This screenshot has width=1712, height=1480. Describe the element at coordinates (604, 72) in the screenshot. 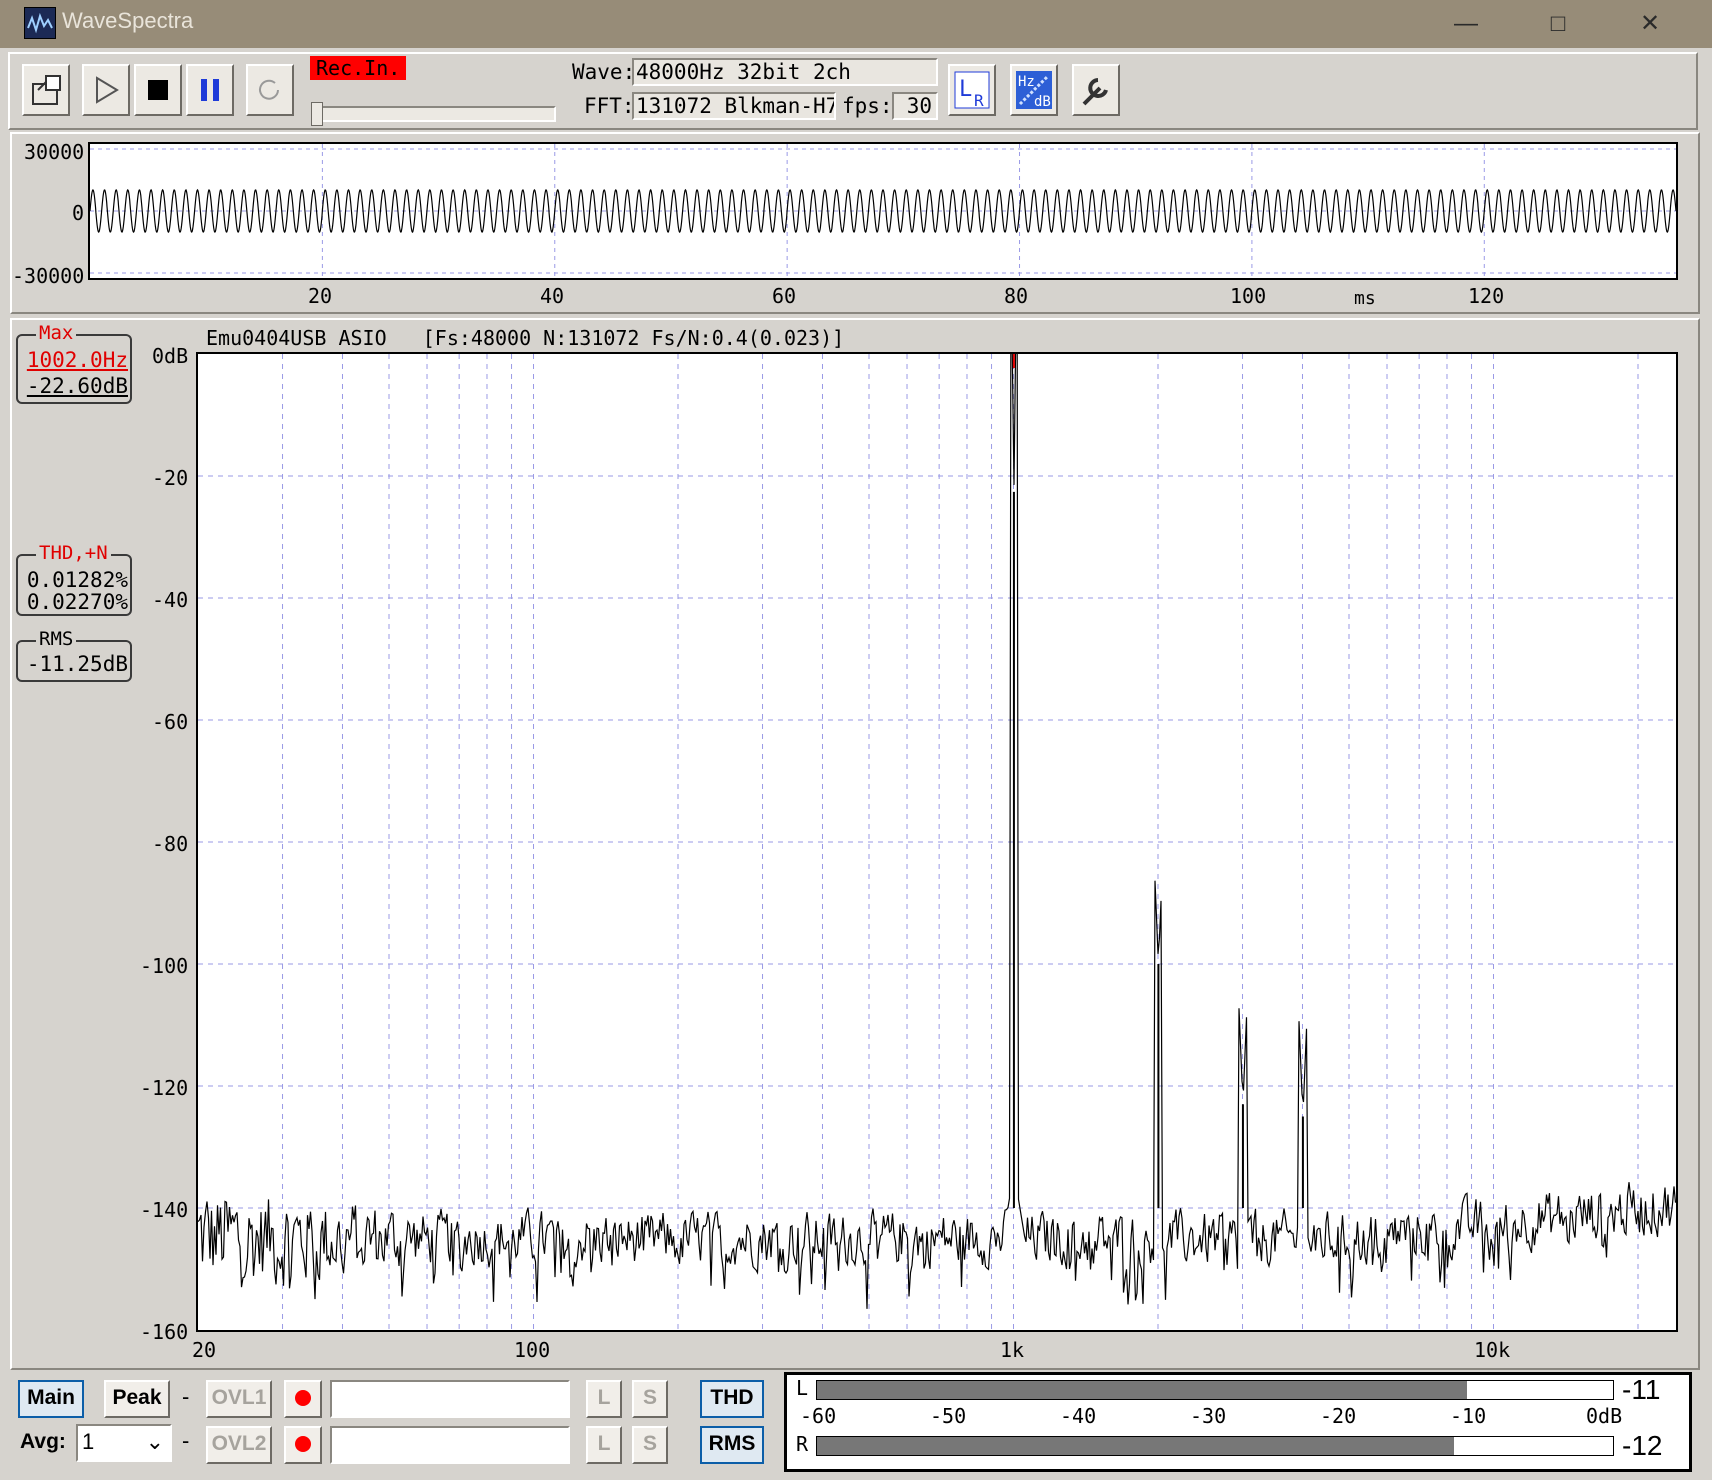

I see `wave-label: Wave:` at that location.